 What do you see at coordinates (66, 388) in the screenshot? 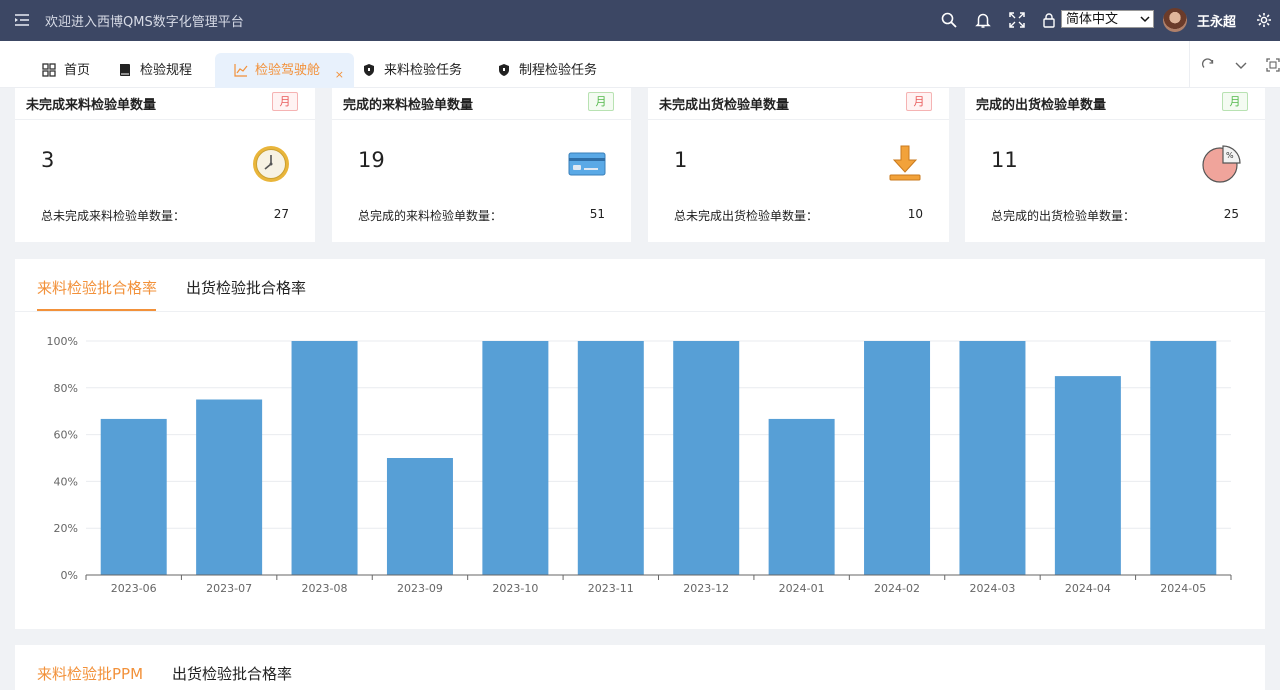
I see `y-tick-label: 80%` at bounding box center [66, 388].